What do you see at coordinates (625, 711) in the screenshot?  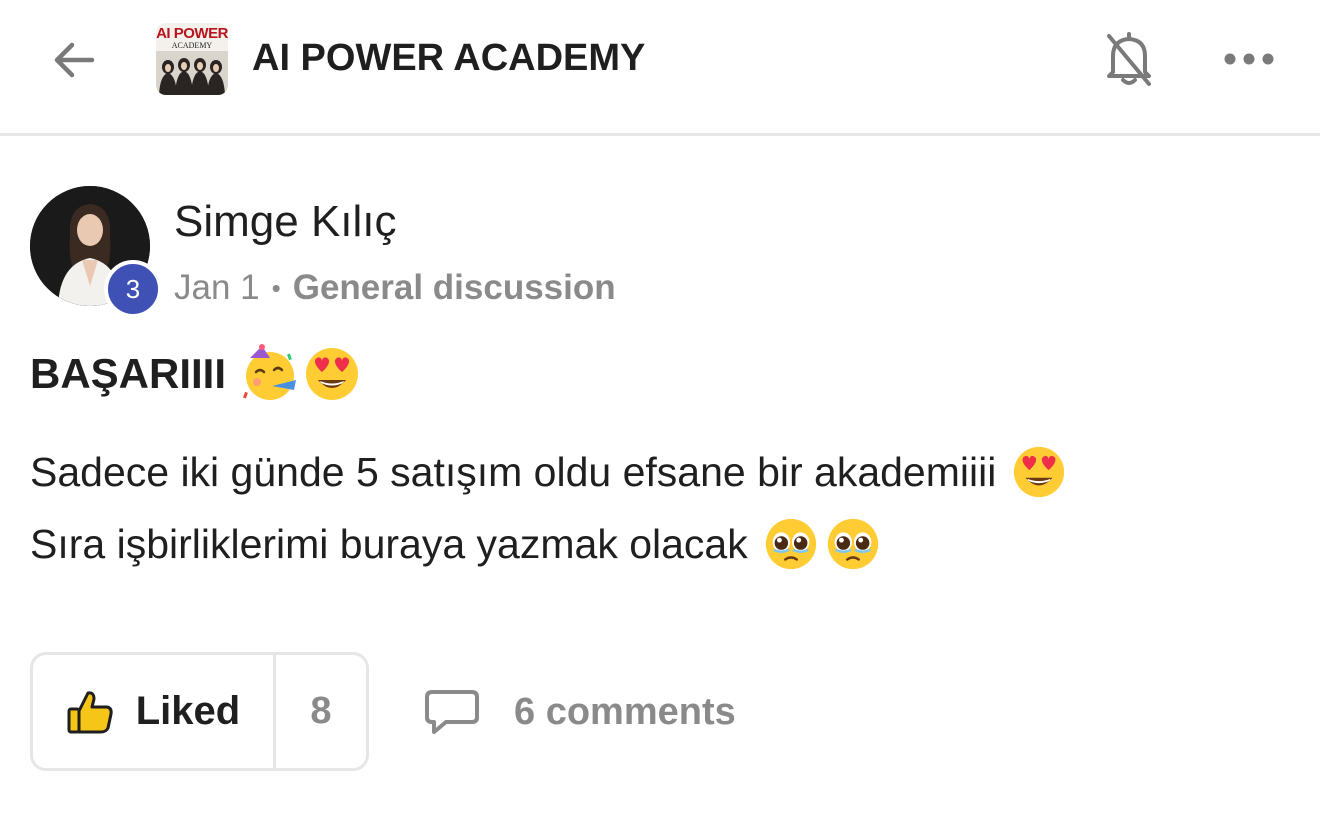 I see `comments-label: 6 comments` at bounding box center [625, 711].